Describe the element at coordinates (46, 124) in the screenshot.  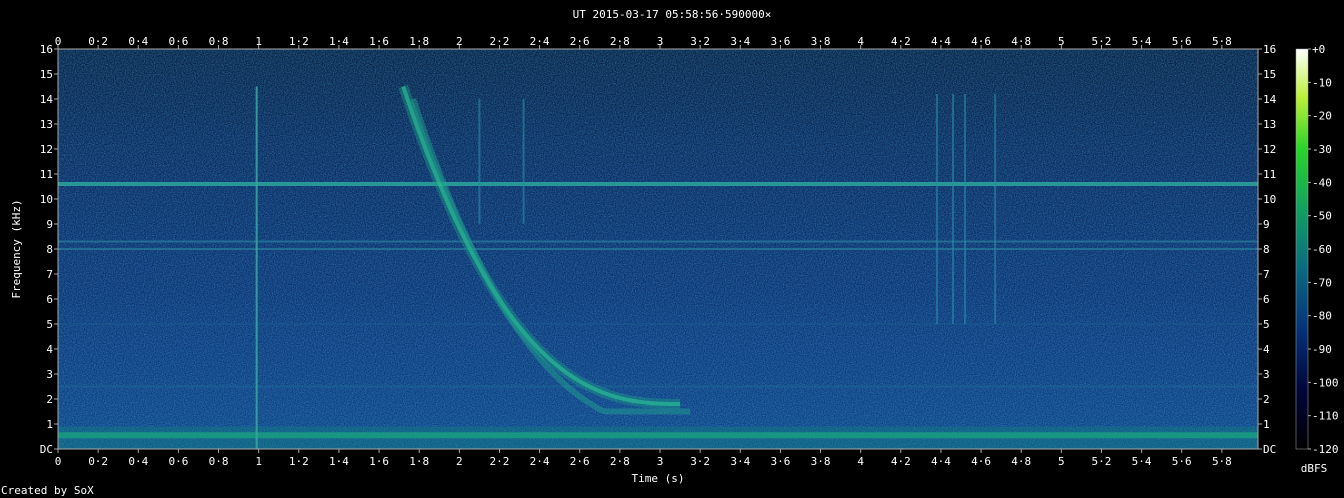
I see `y-tick-label-left: 13` at that location.